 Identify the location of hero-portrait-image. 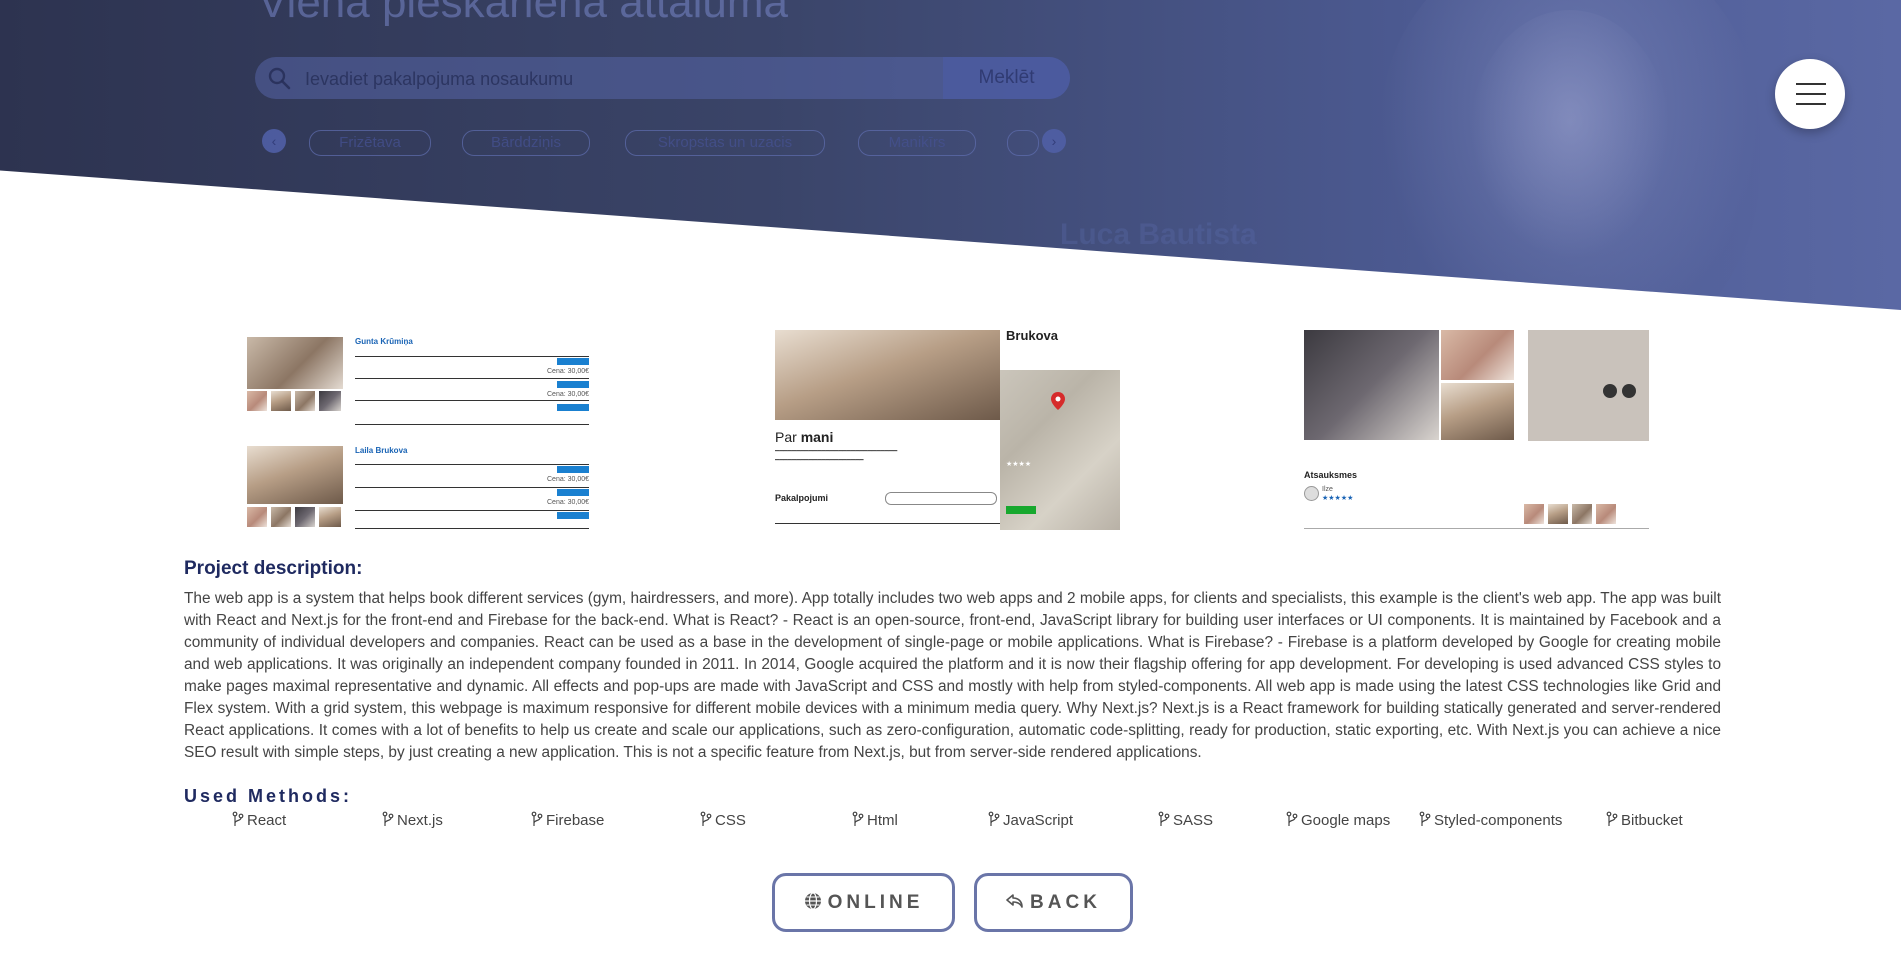
(1570, 155).